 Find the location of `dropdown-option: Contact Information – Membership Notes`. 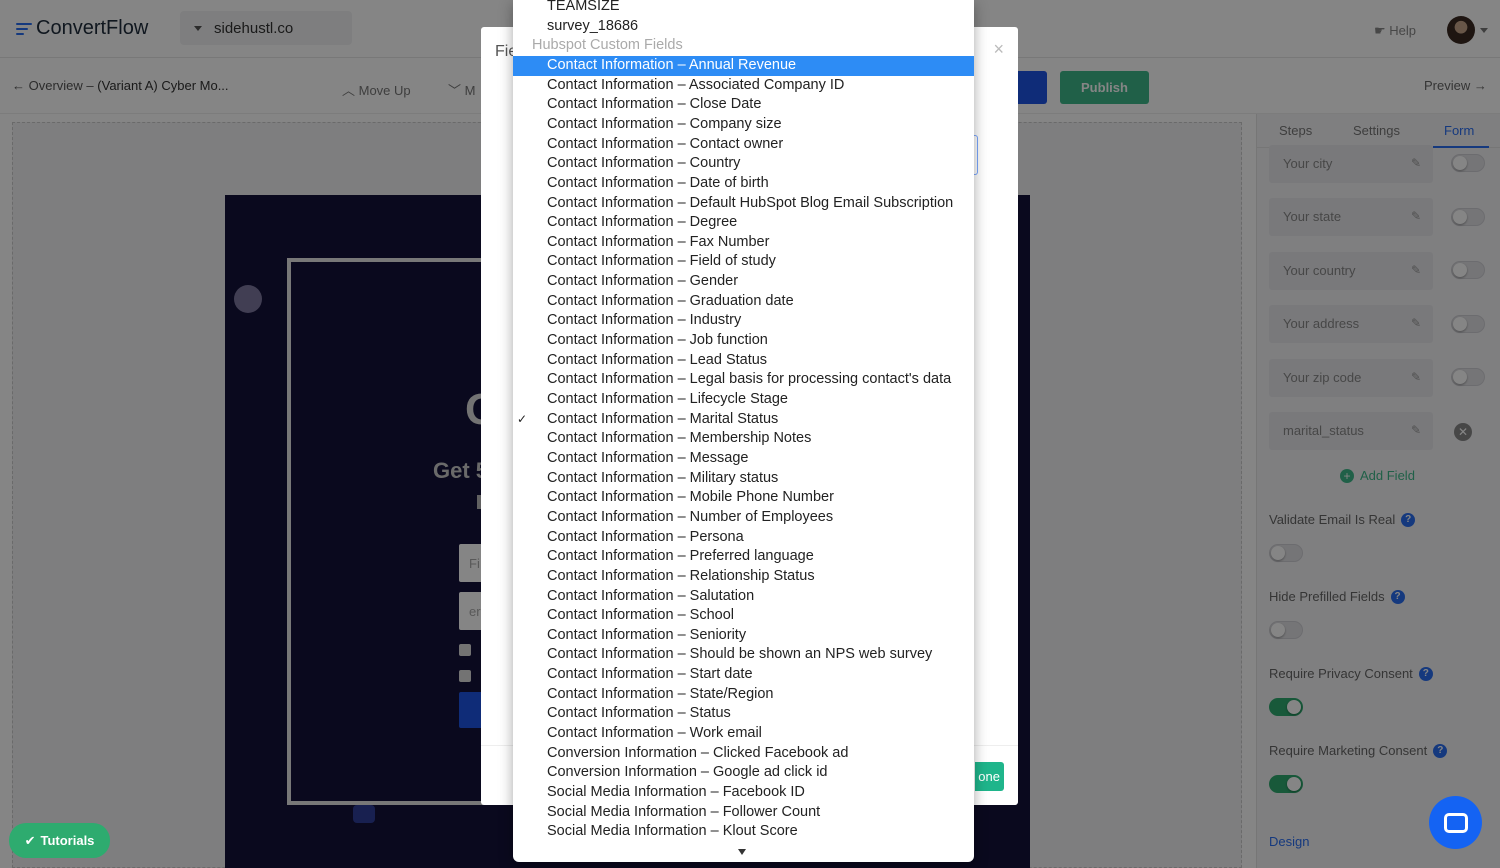

dropdown-option: Contact Information – Membership Notes is located at coordinates (743, 439).